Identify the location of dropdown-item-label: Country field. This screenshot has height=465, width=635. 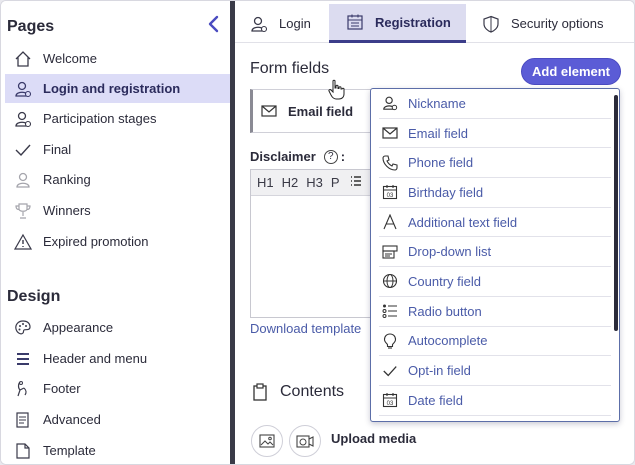
(444, 281).